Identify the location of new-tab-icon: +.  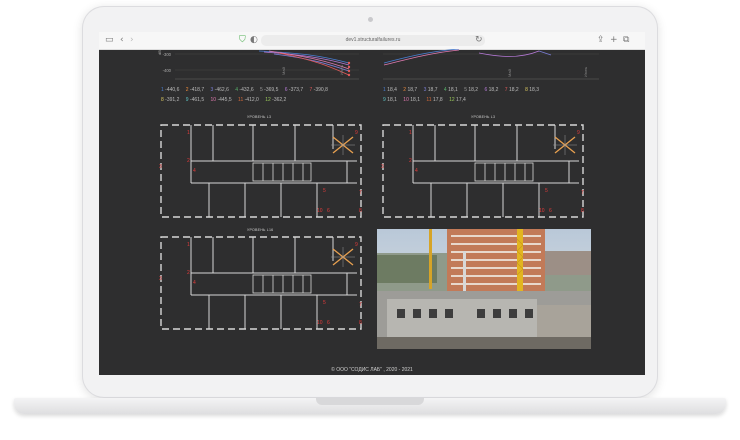
(614, 40).